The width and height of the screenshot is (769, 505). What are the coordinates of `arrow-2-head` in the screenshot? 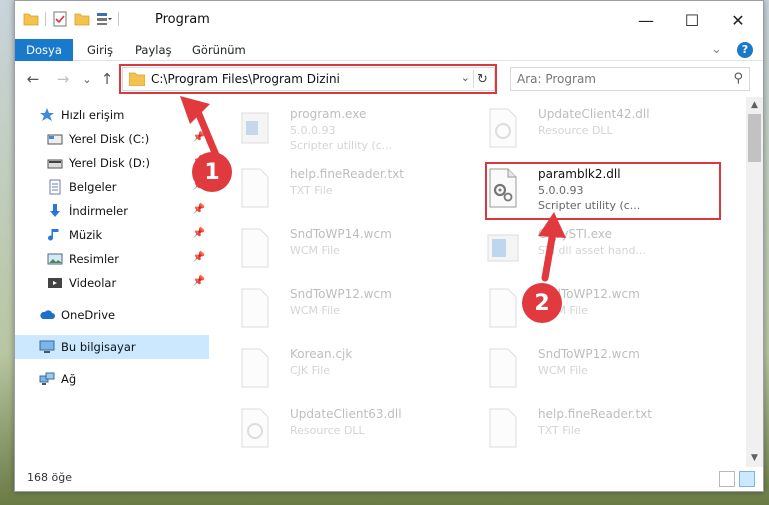 It's located at (552, 225).